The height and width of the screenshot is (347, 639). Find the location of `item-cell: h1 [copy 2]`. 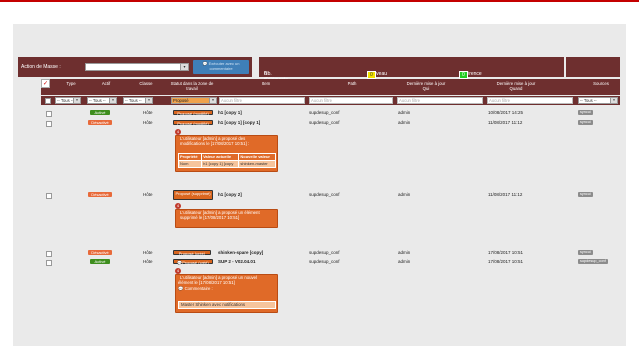

item-cell: h1 [copy 2] is located at coordinates (230, 194).